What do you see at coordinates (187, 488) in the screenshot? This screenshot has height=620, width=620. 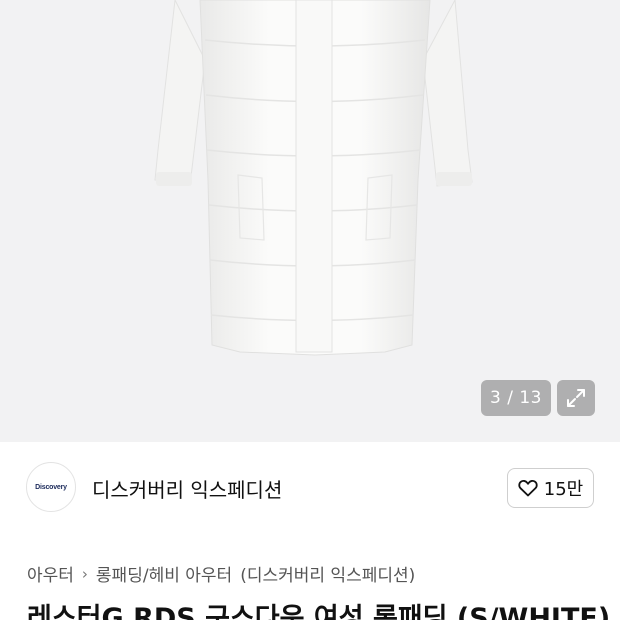 I see `brand-name: 디스커버리 익스페디션` at bounding box center [187, 488].